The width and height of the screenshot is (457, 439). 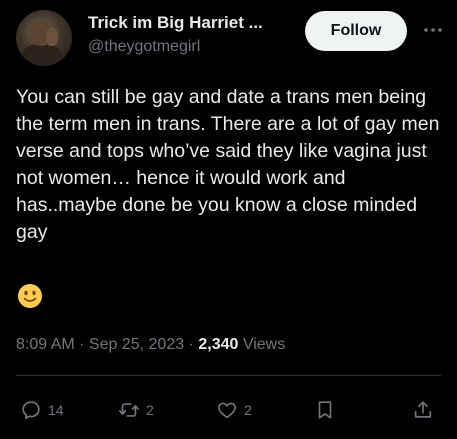 What do you see at coordinates (261, 344) in the screenshot?
I see `views-label: Views` at bounding box center [261, 344].